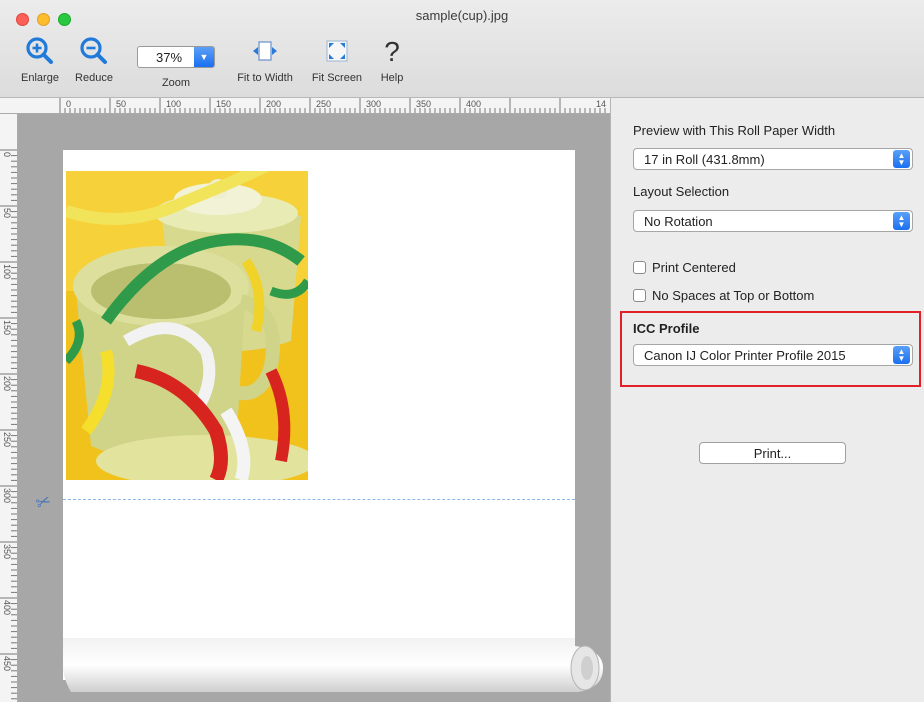 This screenshot has width=924, height=702. I want to click on fit-width-button: Fit to Width, so click(265, 59).